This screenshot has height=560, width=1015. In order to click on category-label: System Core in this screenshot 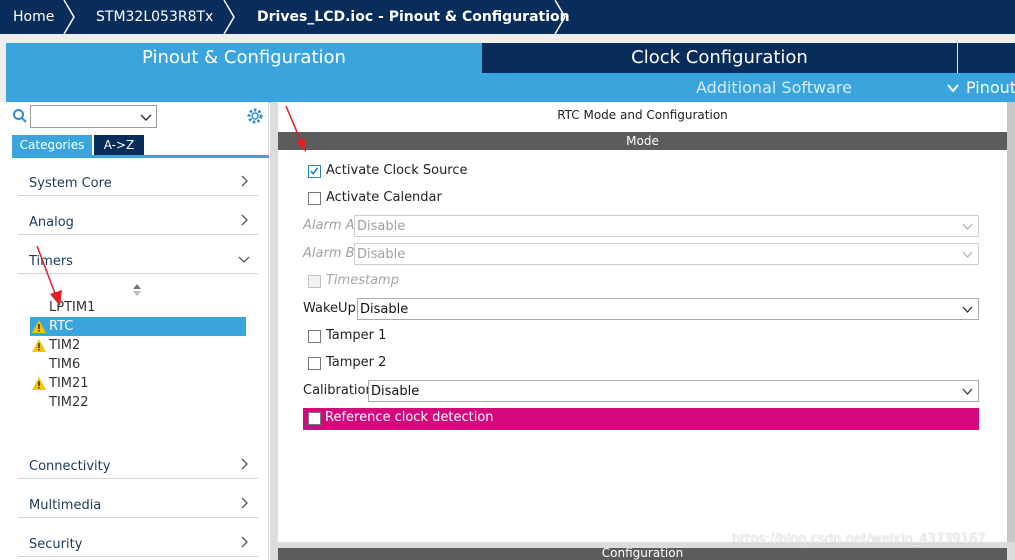, I will do `click(70, 183)`.